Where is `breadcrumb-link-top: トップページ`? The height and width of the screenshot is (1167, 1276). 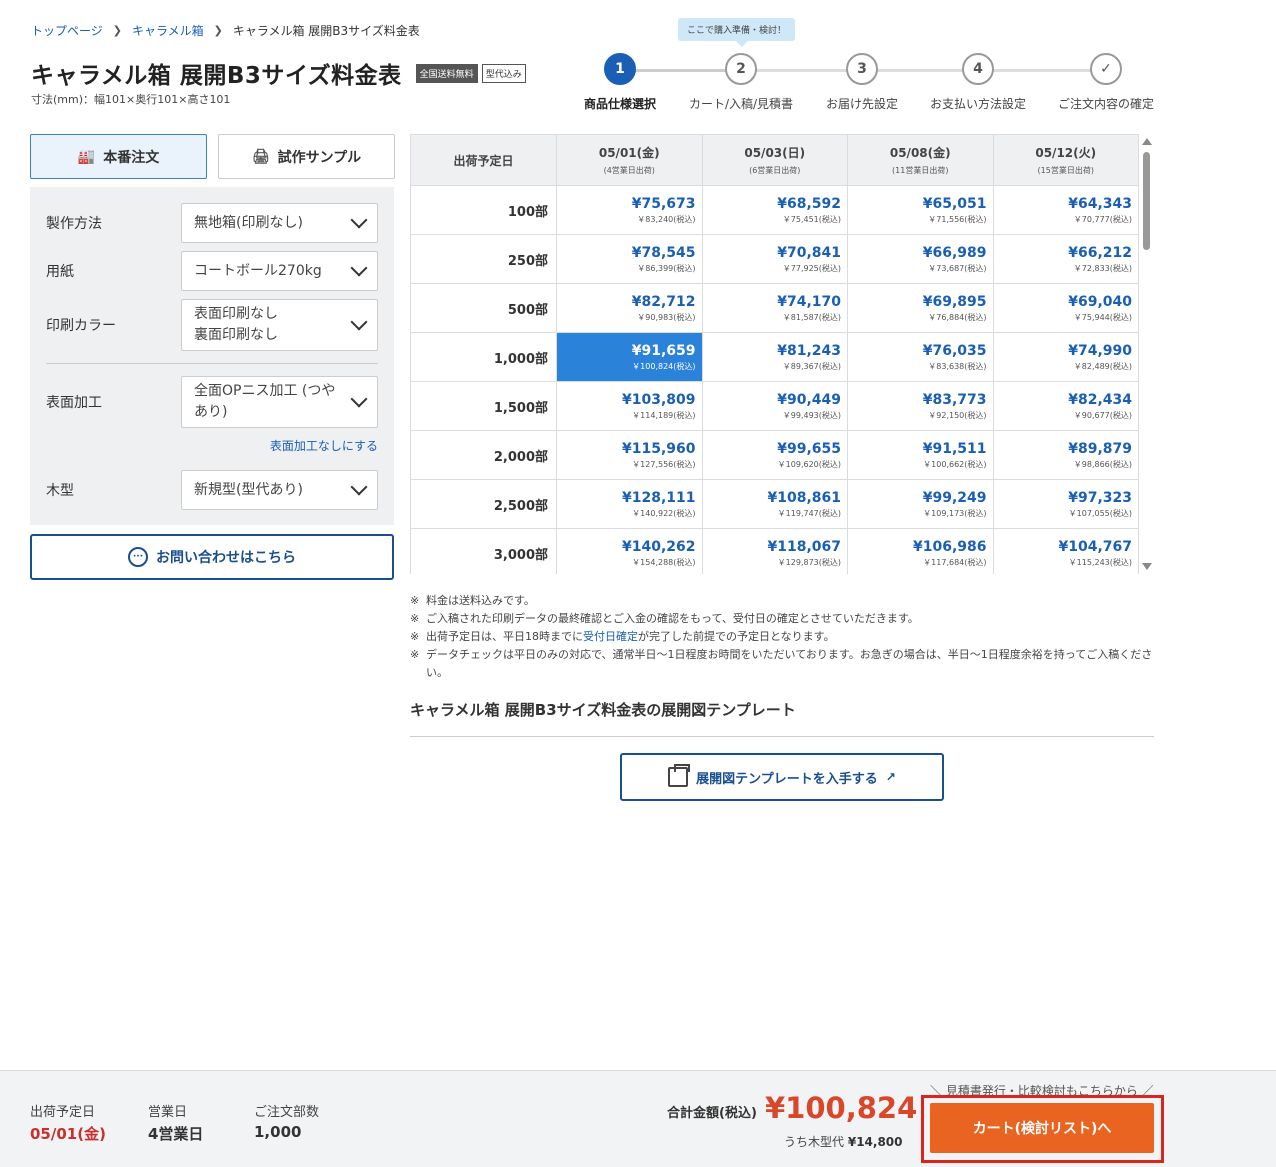 breadcrumb-link-top: トップページ is located at coordinates (67, 30).